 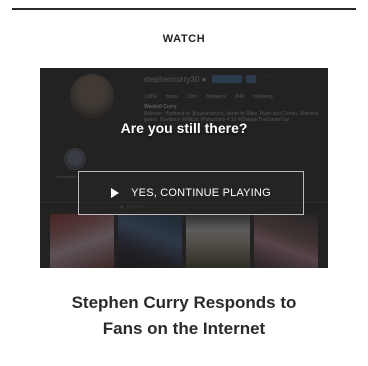 What do you see at coordinates (184, 328) in the screenshot?
I see `headline-line-2: Fans on the Internet` at bounding box center [184, 328].